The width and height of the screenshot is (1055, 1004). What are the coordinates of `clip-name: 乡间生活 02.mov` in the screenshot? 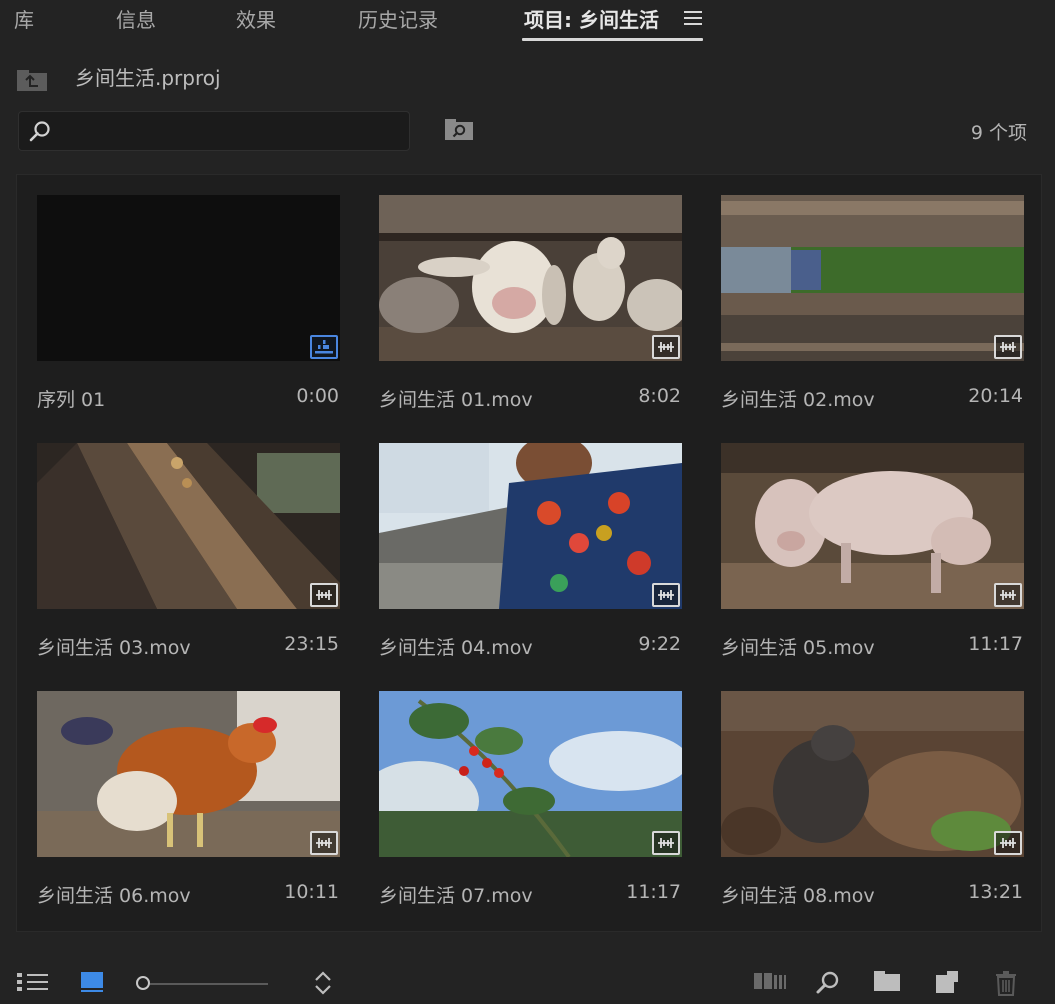 It's located at (798, 400).